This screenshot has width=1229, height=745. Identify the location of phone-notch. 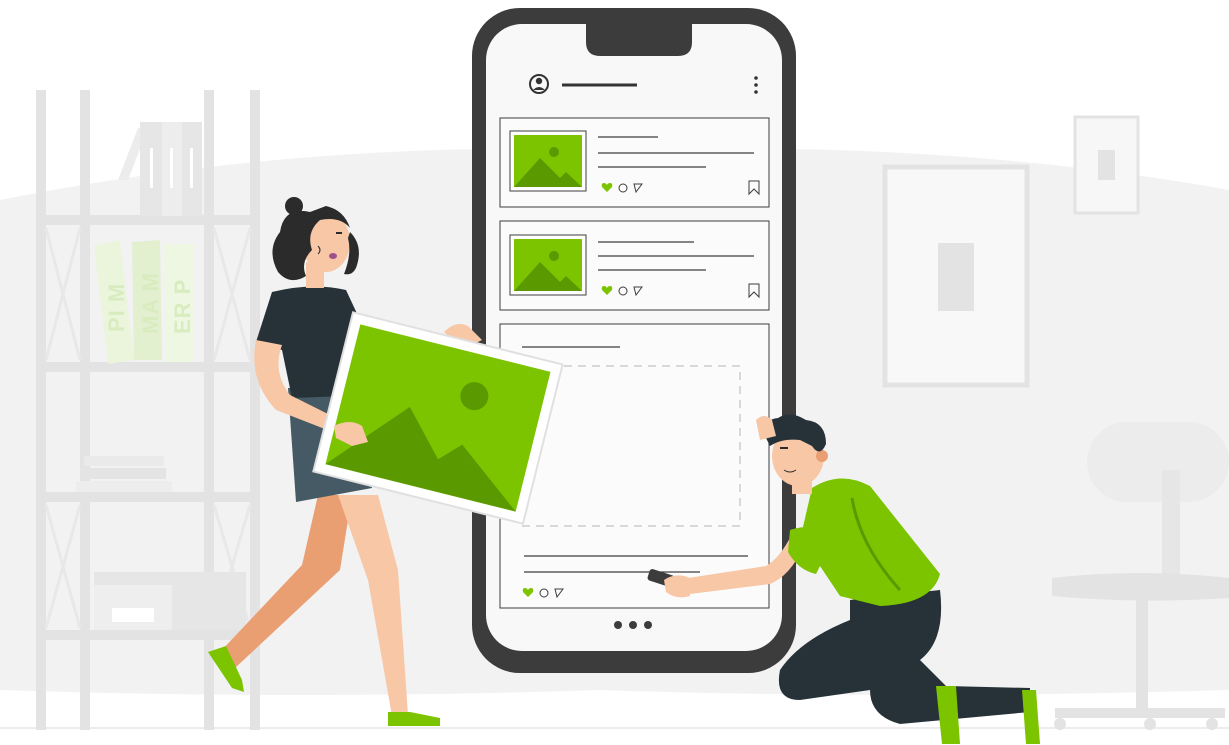
(639, 40).